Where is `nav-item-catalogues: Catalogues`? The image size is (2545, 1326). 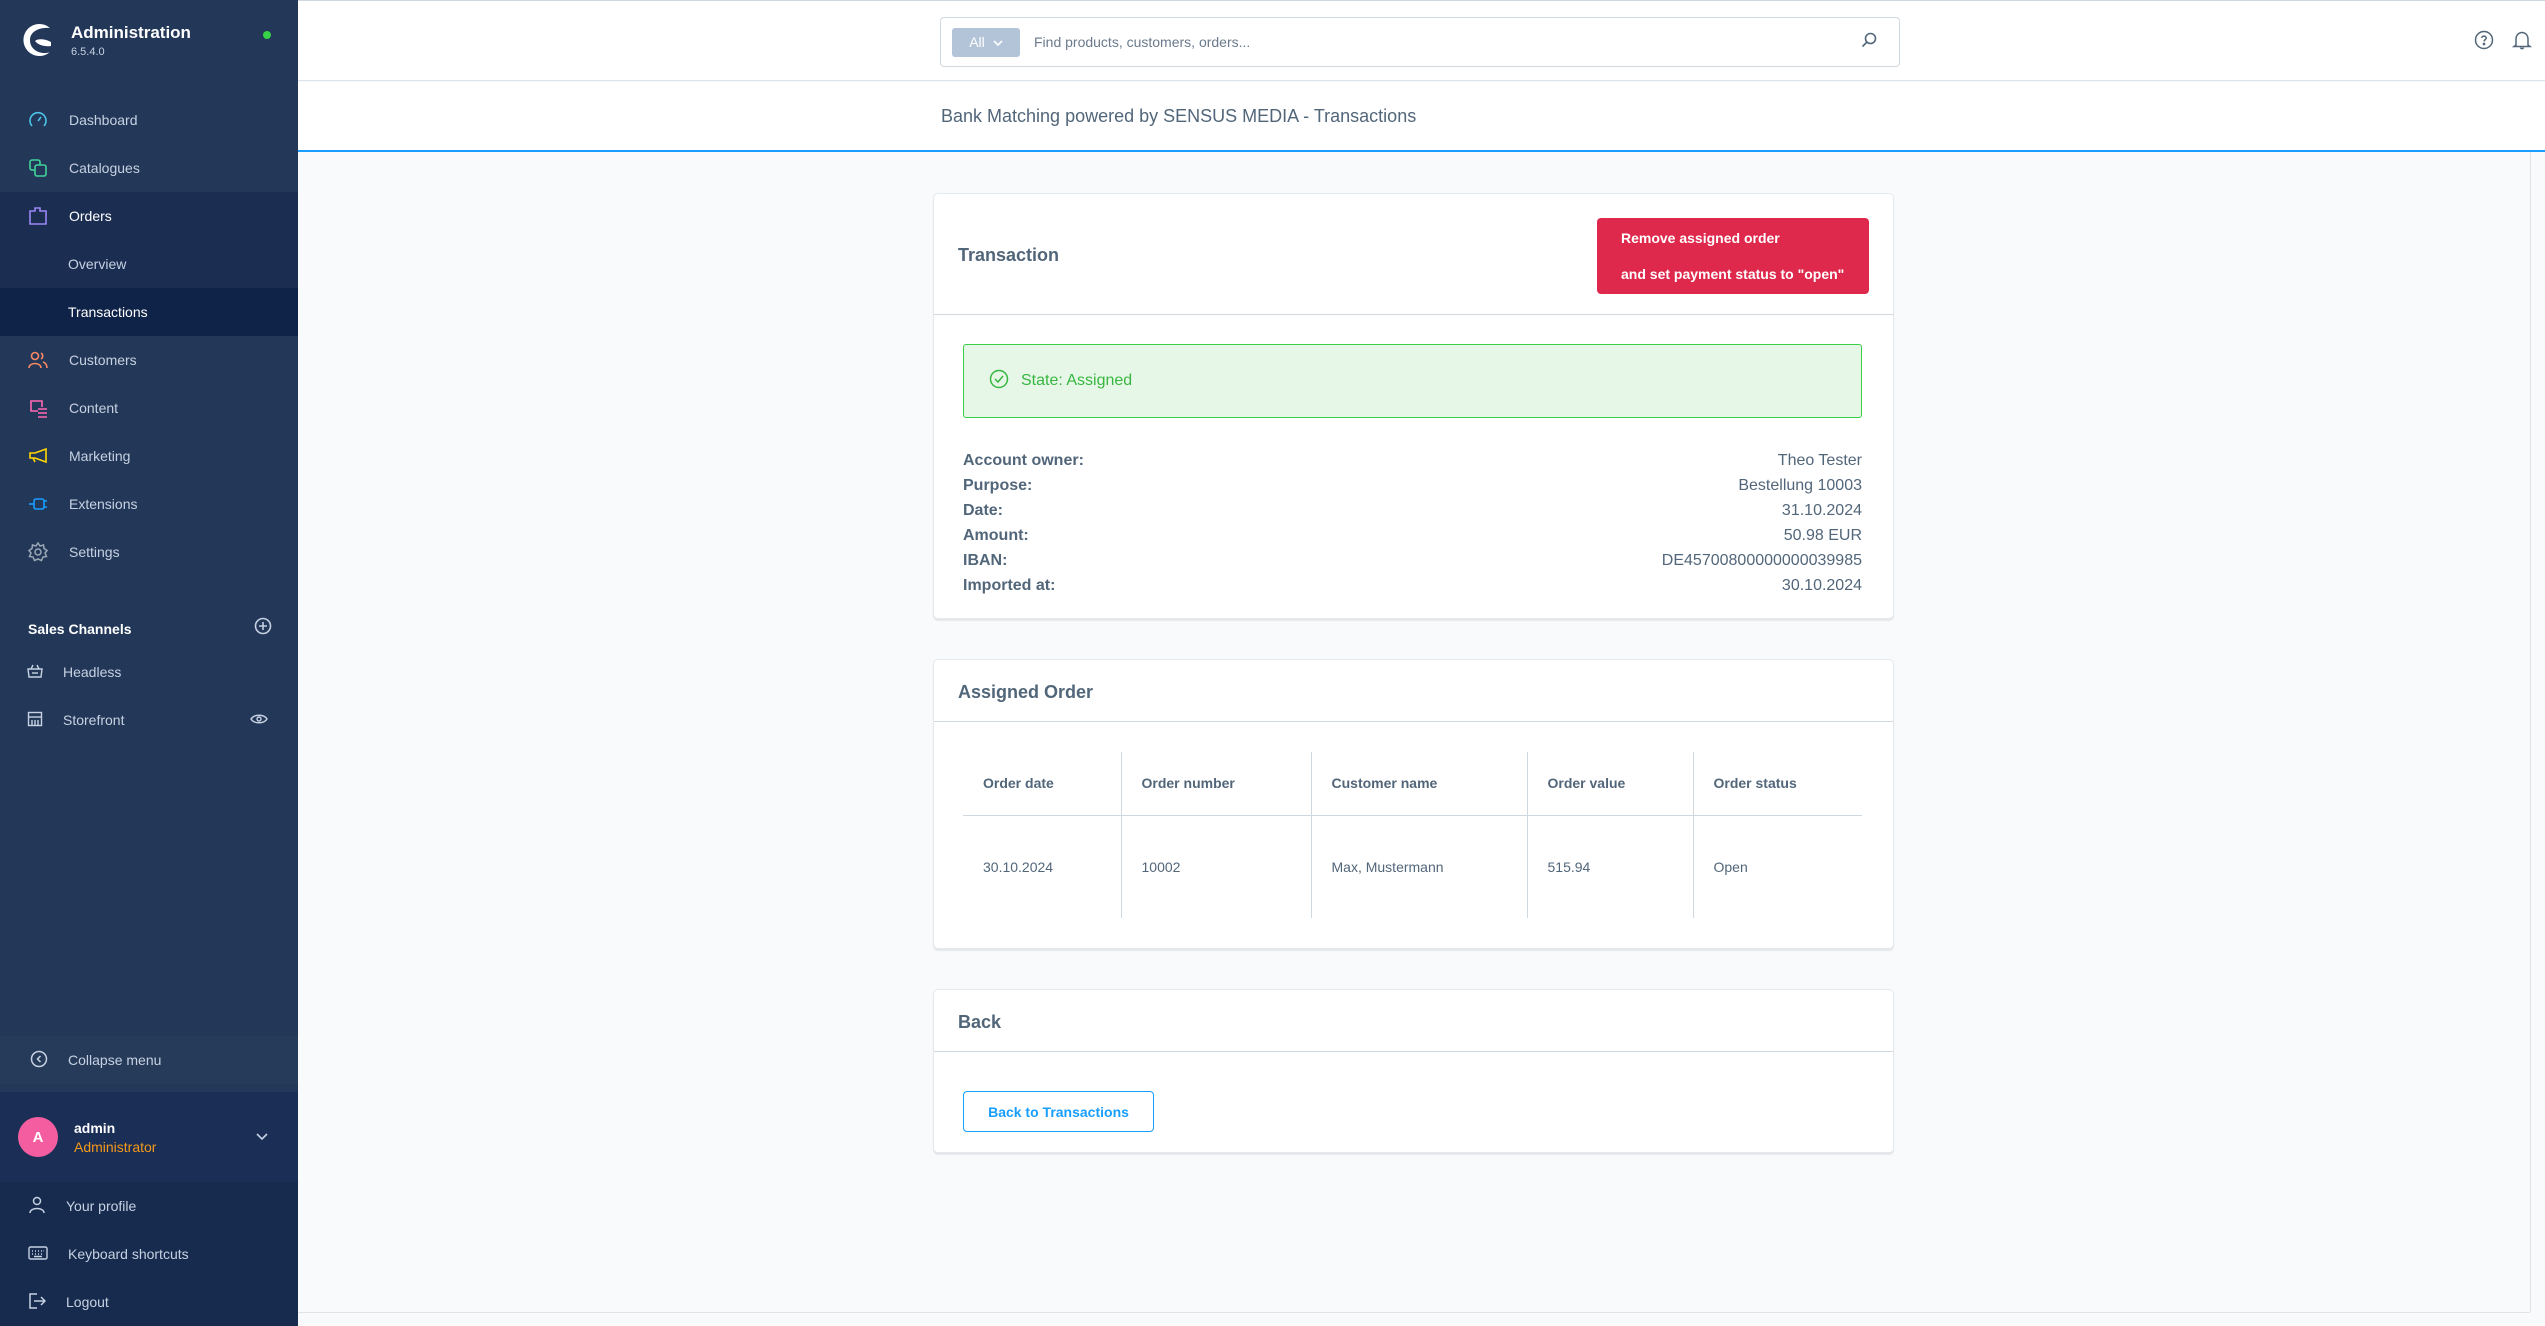 nav-item-catalogues: Catalogues is located at coordinates (149, 168).